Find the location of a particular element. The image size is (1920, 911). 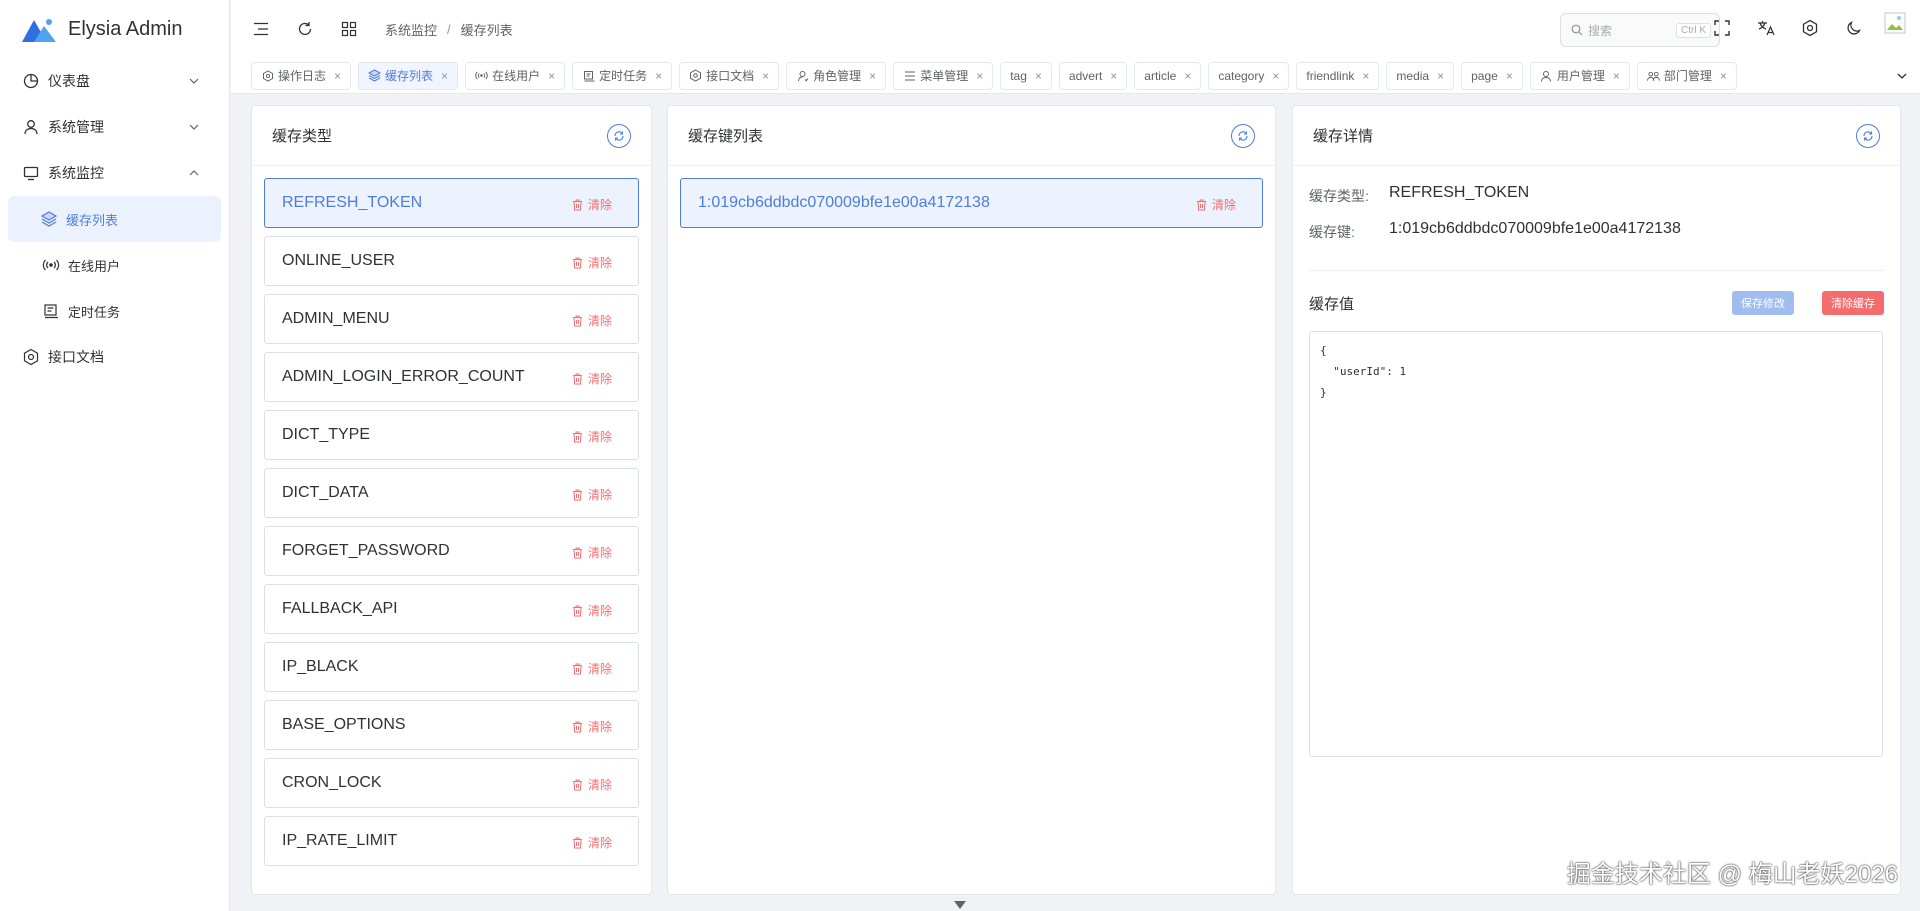

broadcast-icon is located at coordinates (51, 265).